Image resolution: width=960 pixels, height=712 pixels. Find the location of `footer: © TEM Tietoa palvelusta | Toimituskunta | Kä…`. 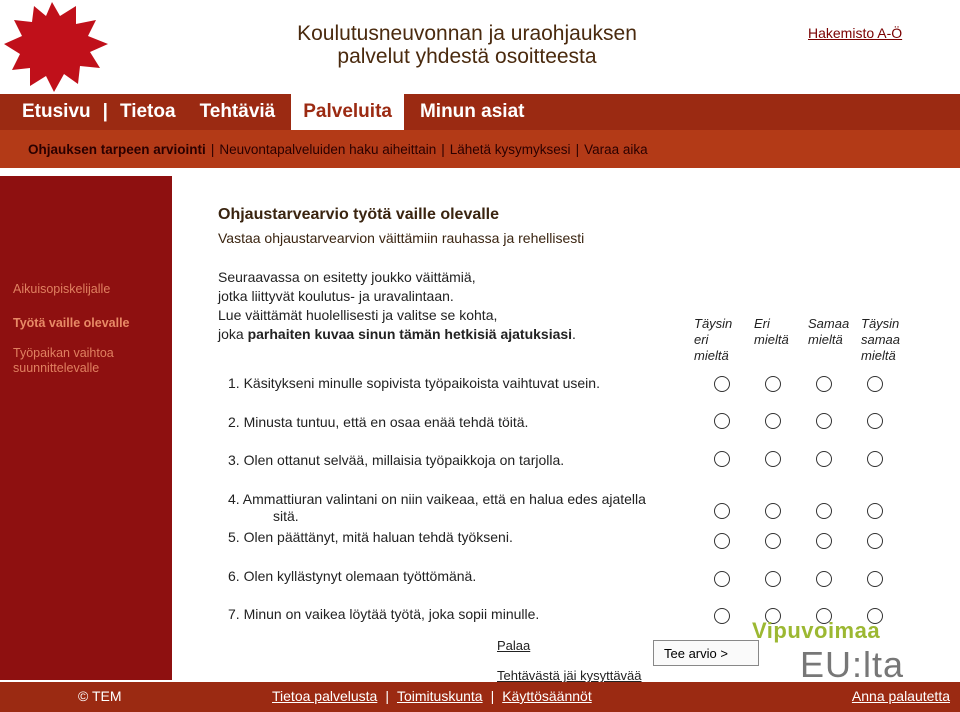

footer: © TEM Tietoa palvelusta | Toimituskunta | Kä… is located at coordinates (480, 697).